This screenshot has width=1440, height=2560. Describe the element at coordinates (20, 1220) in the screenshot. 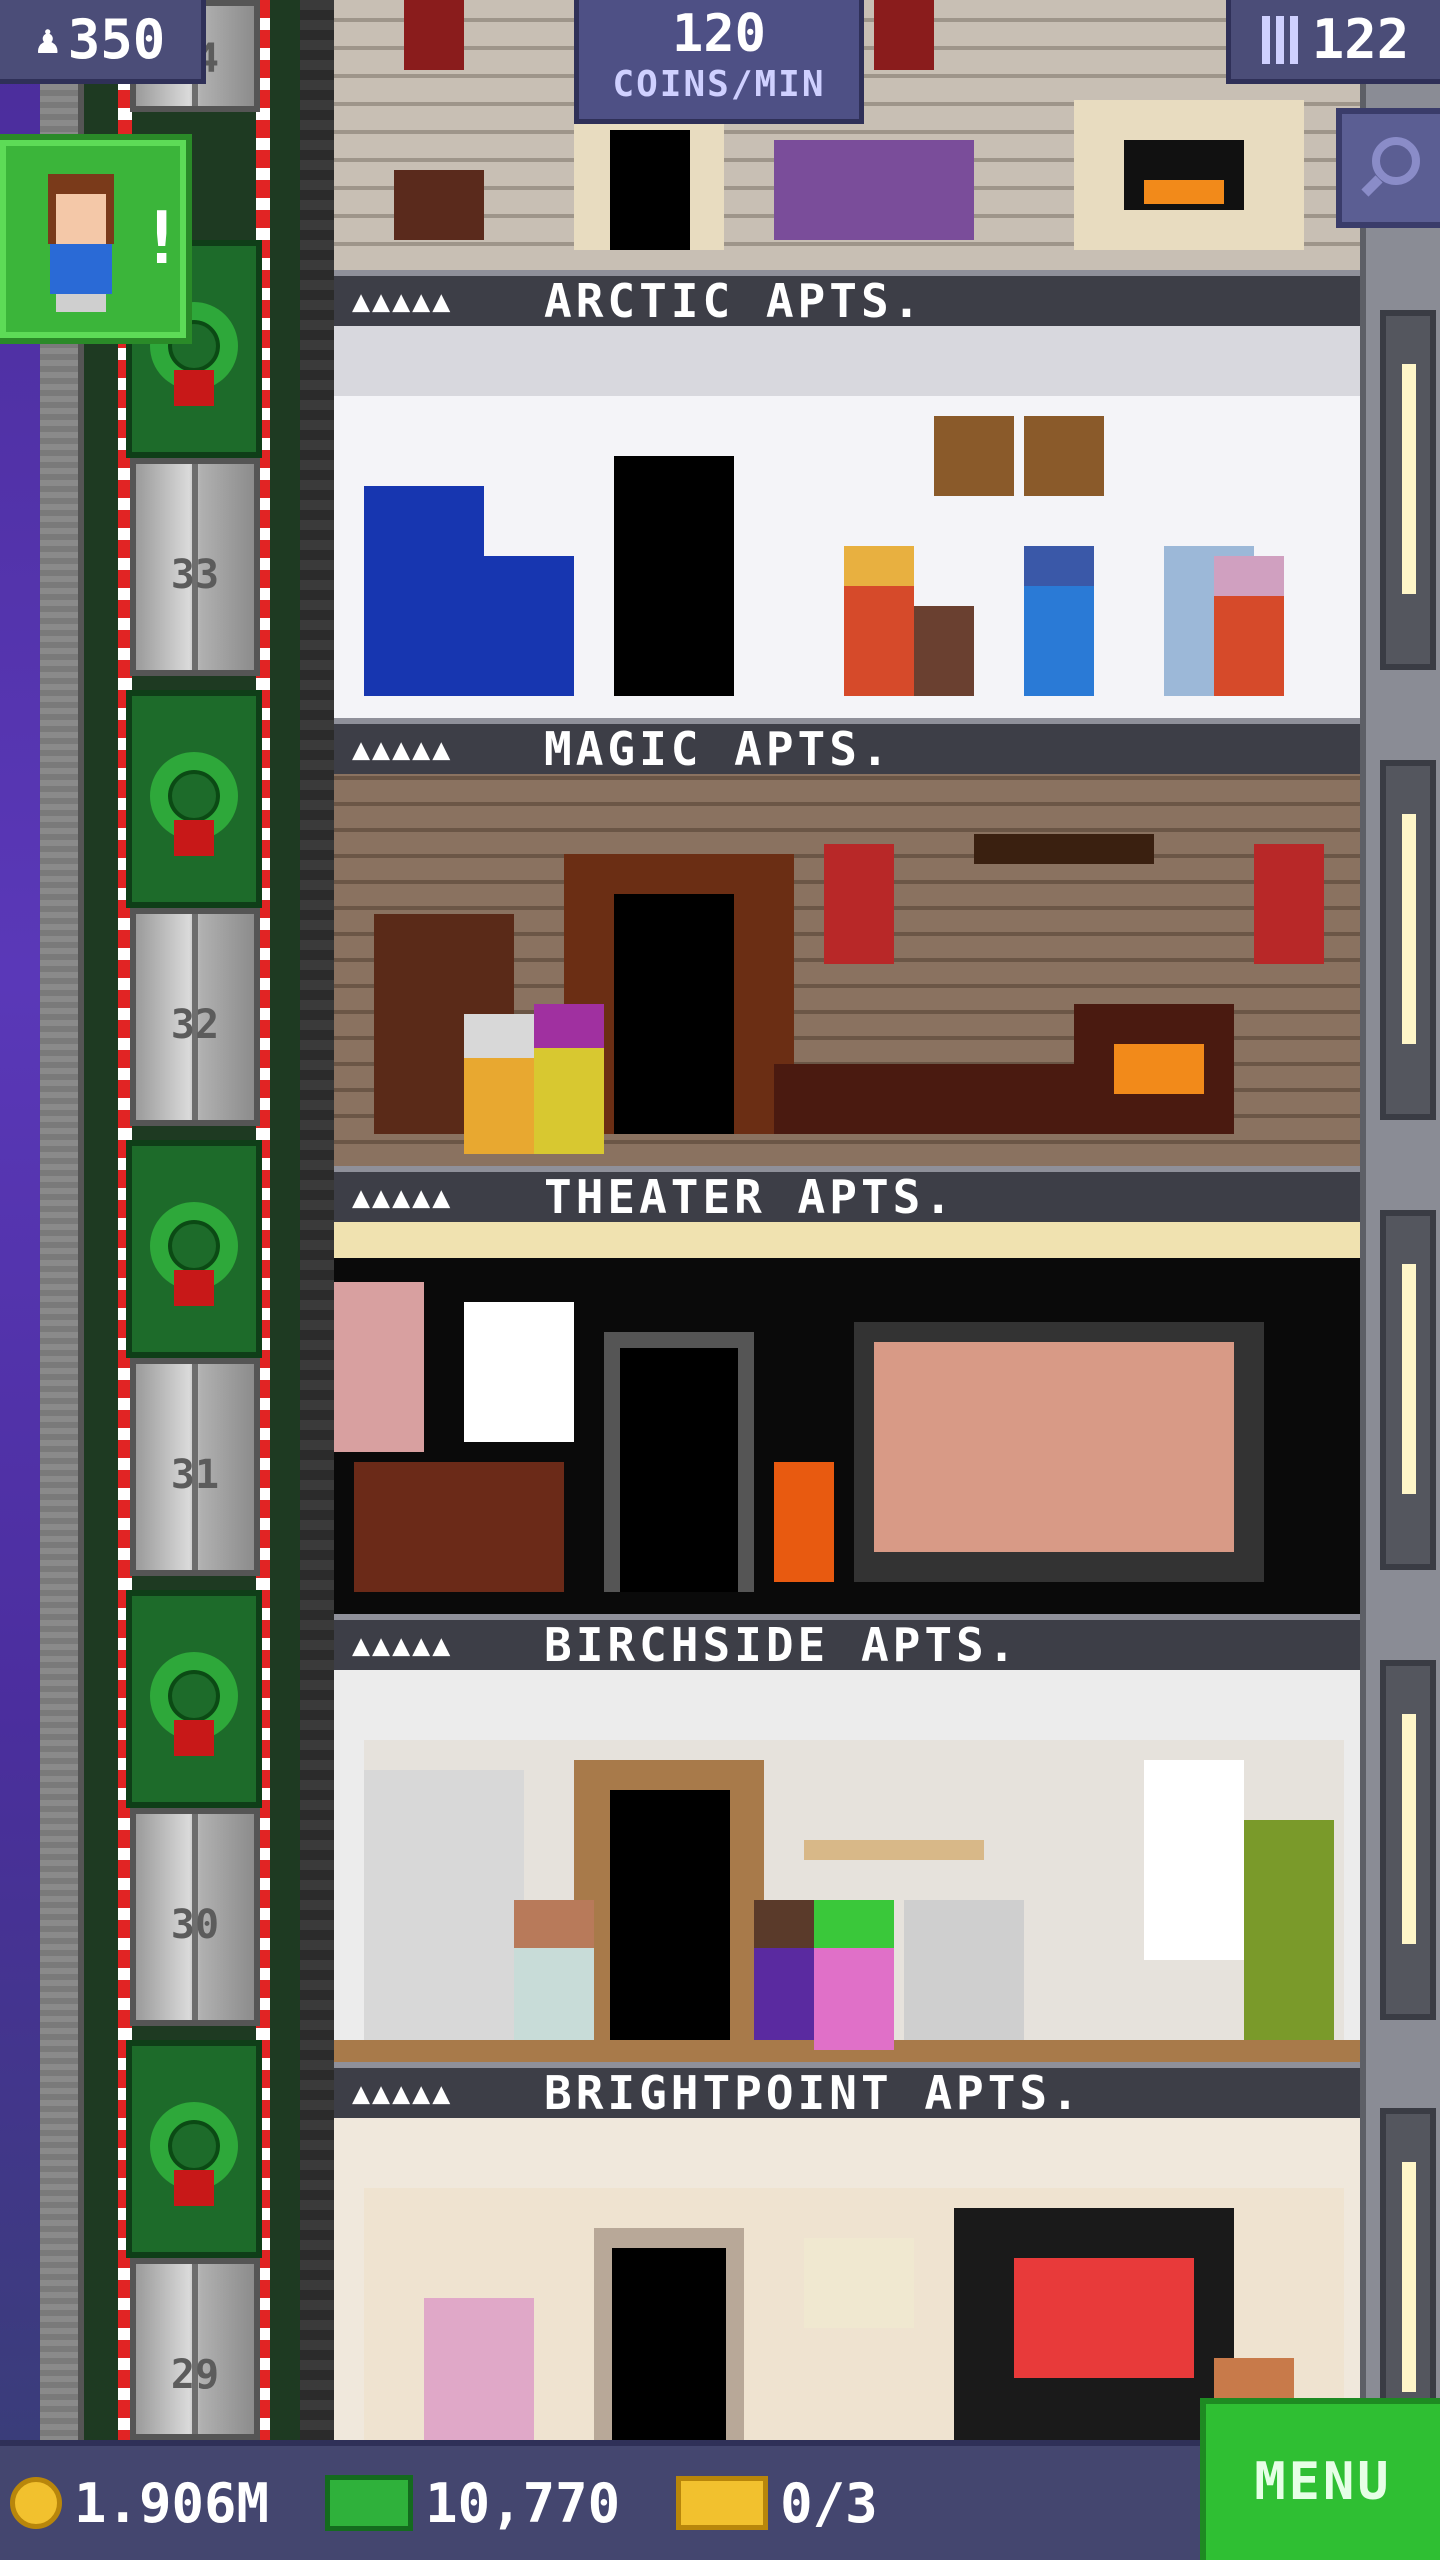

I see `sky-background` at that location.